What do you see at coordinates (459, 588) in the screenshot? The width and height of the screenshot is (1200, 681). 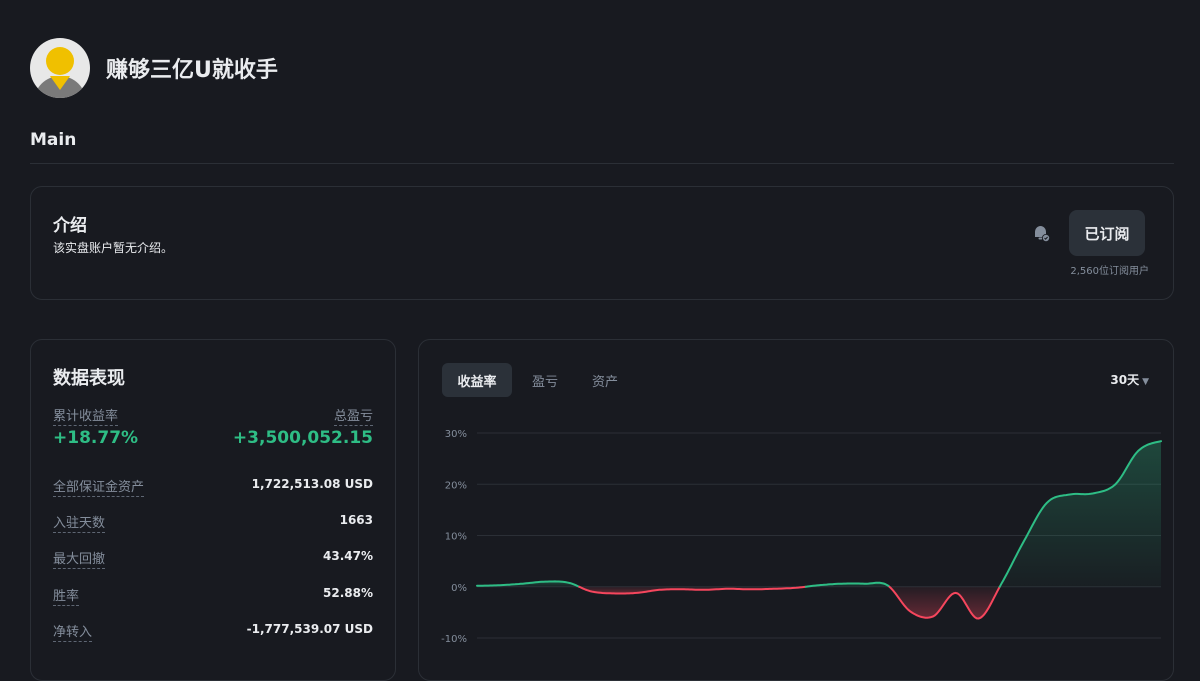 I see `y-tick-label: 0%` at bounding box center [459, 588].